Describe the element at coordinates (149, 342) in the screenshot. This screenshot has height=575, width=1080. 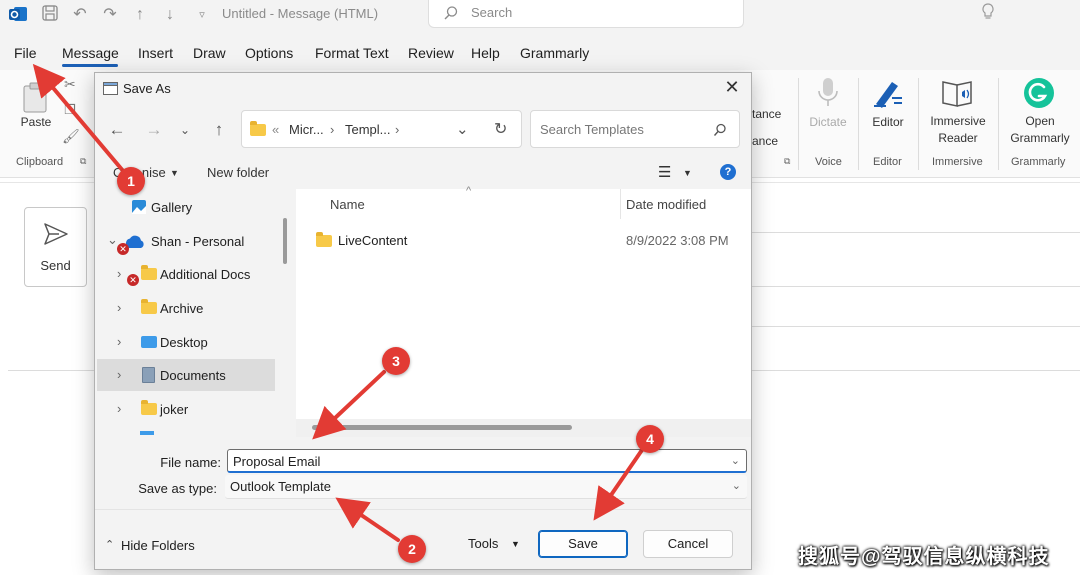
I see `desktop-folder-icon` at that location.